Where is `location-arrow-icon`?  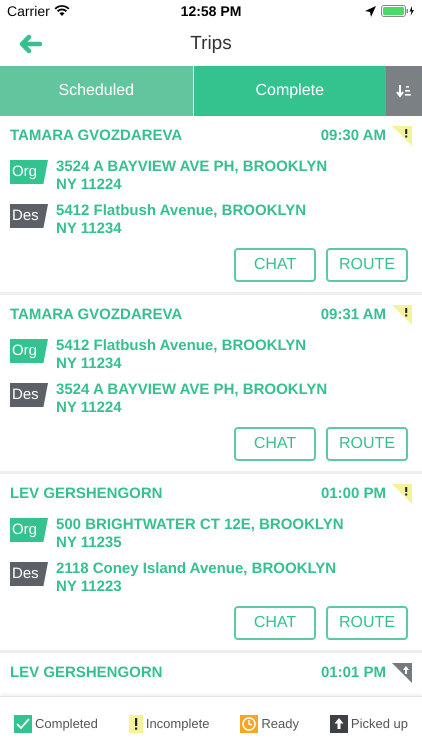 location-arrow-icon is located at coordinates (370, 11).